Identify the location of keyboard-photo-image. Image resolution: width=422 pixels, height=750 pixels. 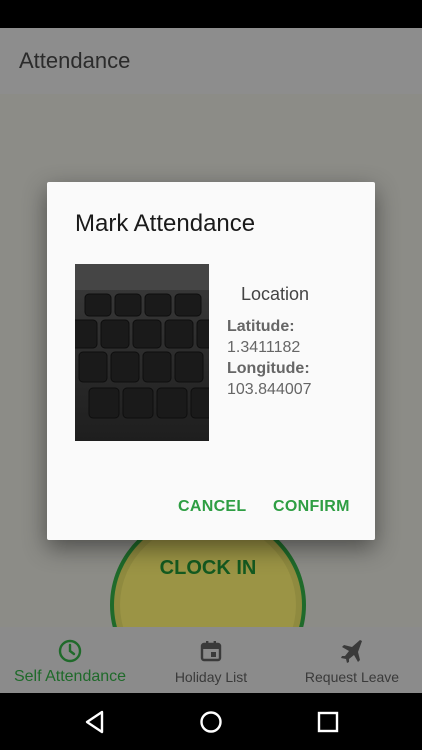
(142, 352).